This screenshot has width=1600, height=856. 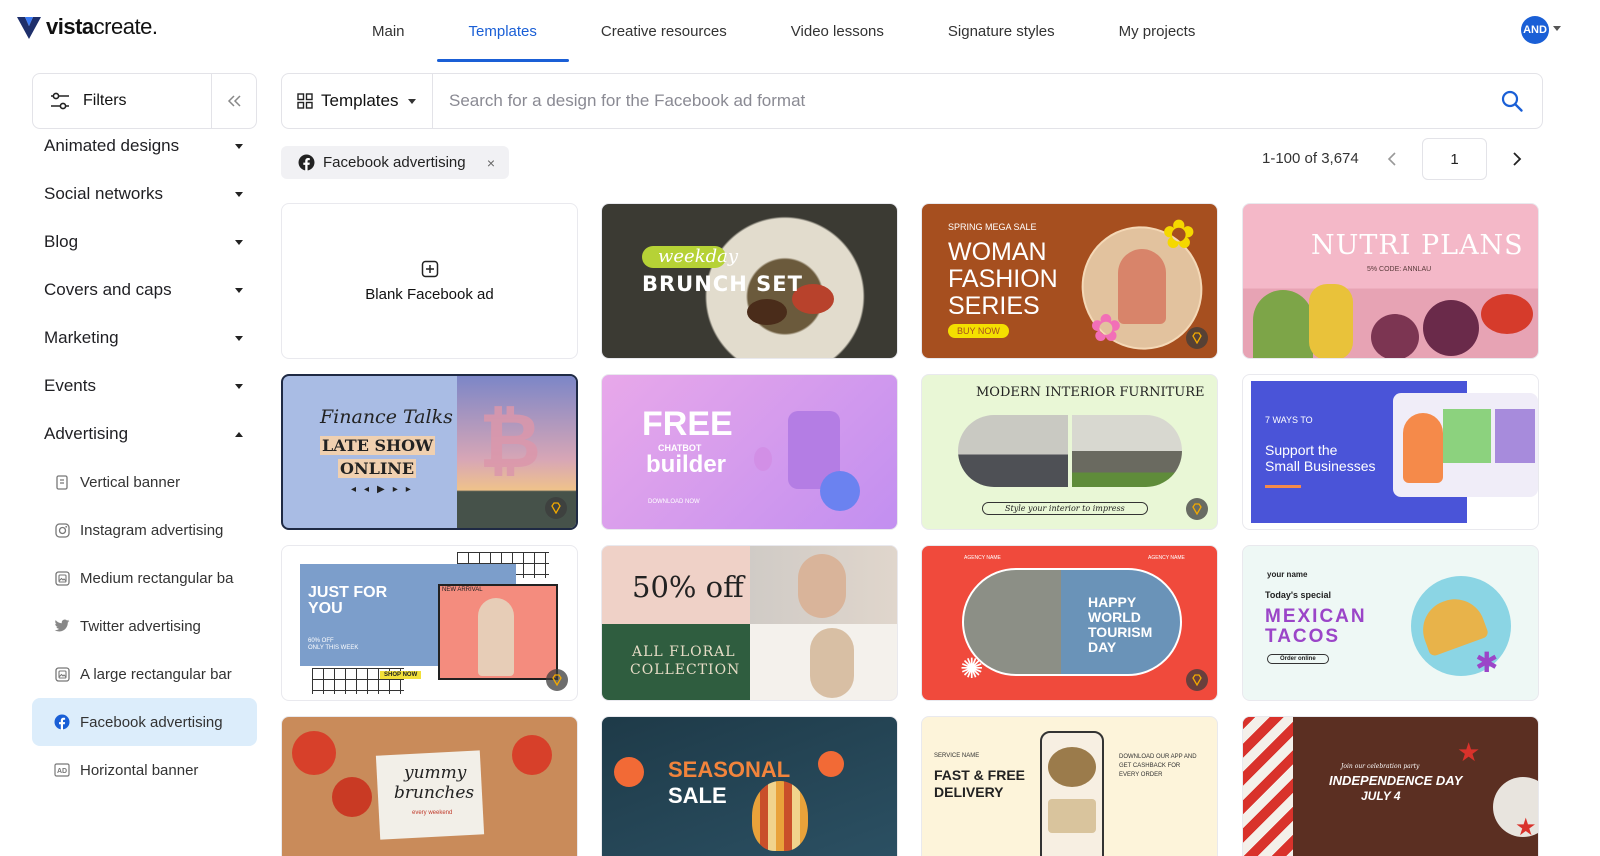 What do you see at coordinates (62, 530) in the screenshot?
I see `instagram-icon` at bounding box center [62, 530].